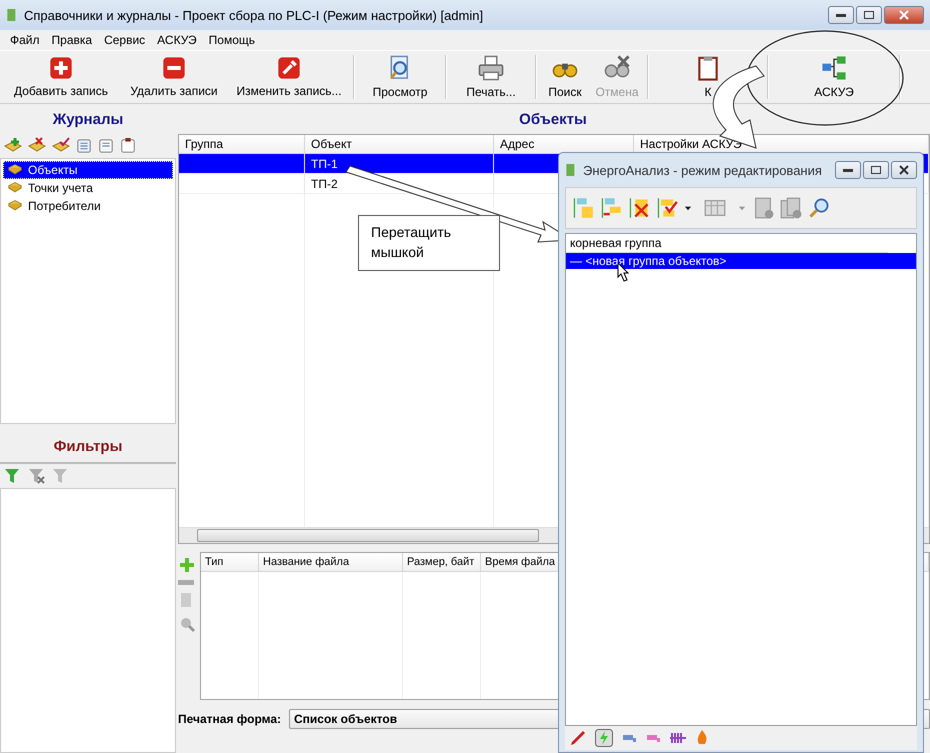 Image resolution: width=930 pixels, height=753 pixels. What do you see at coordinates (177, 40) in the screenshot?
I see `menu-item: АСКУЭ` at bounding box center [177, 40].